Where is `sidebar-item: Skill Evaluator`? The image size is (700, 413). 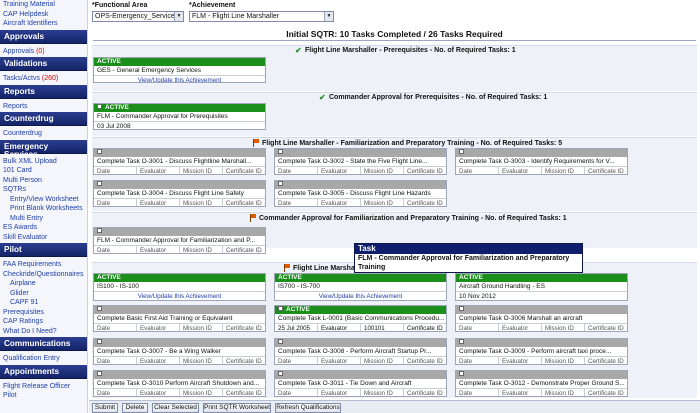
sidebar-item: Skill Evaluator is located at coordinates (43, 238).